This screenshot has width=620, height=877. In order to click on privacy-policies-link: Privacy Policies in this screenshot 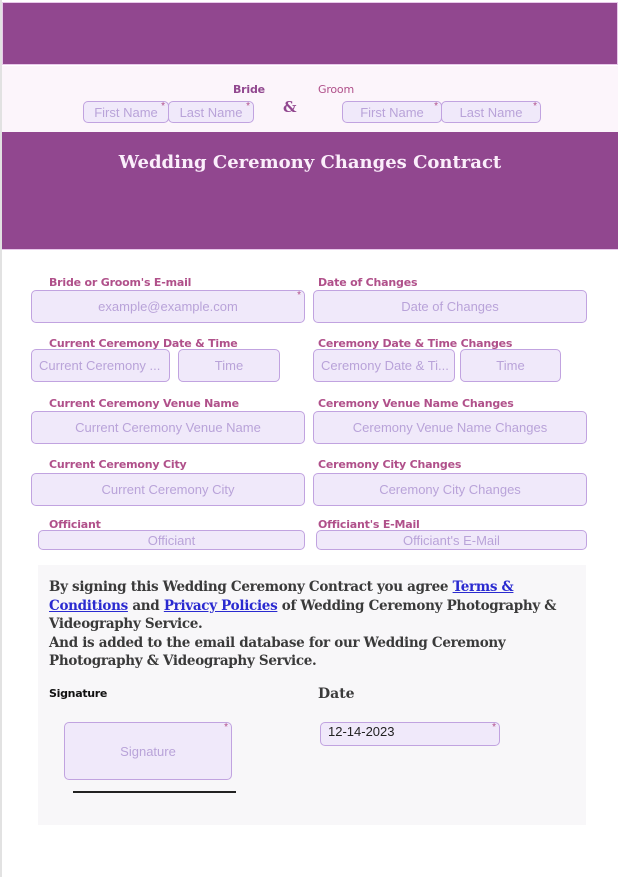, I will do `click(221, 606)`.